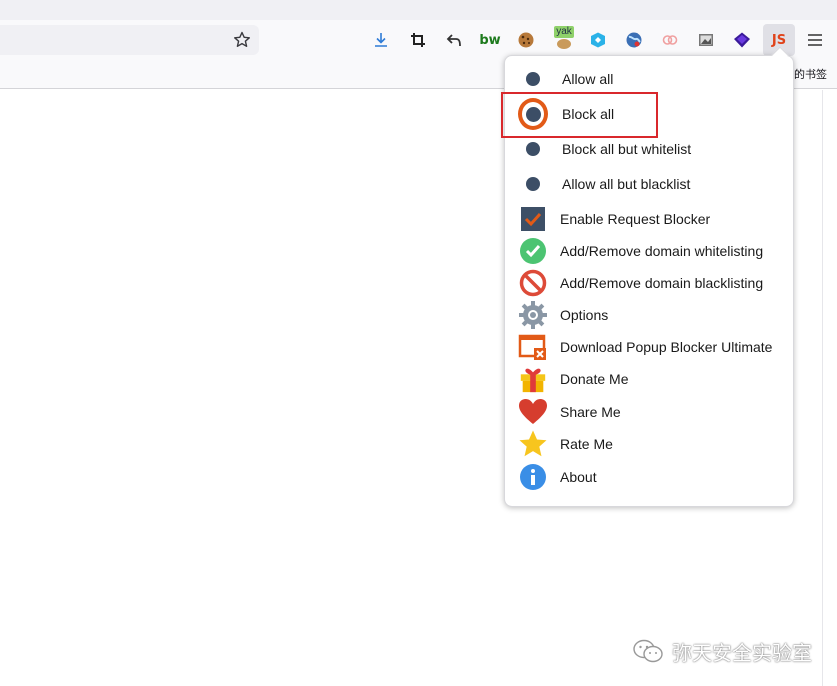 Image resolution: width=837 pixels, height=686 pixels. I want to click on menu-share: Share Me, so click(649, 412).